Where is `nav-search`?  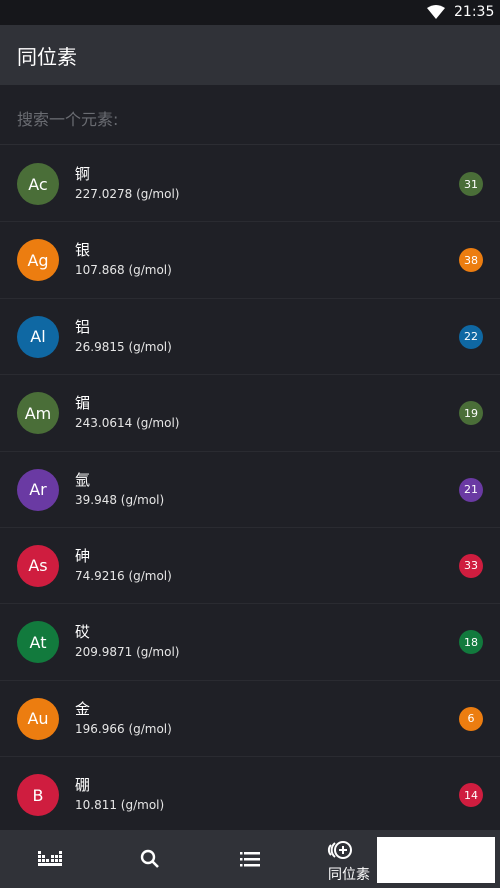 nav-search is located at coordinates (150, 859).